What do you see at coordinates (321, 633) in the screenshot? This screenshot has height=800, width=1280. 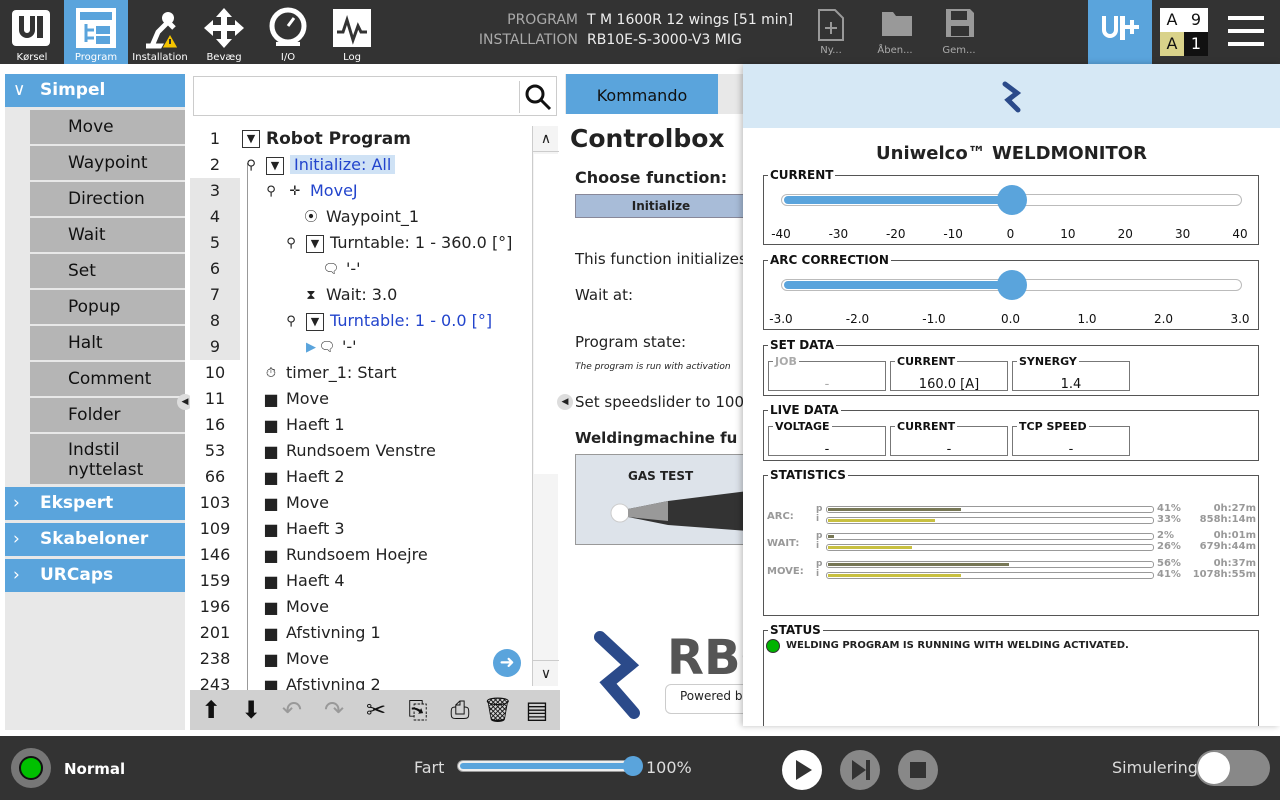 I see `tree-row-folder: ■ Afstivning 1` at bounding box center [321, 633].